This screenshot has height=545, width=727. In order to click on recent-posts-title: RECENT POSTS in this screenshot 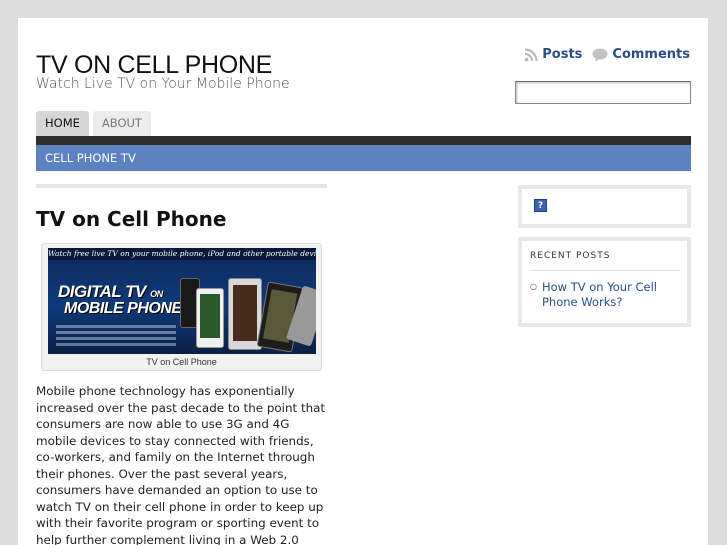, I will do `click(570, 256)`.